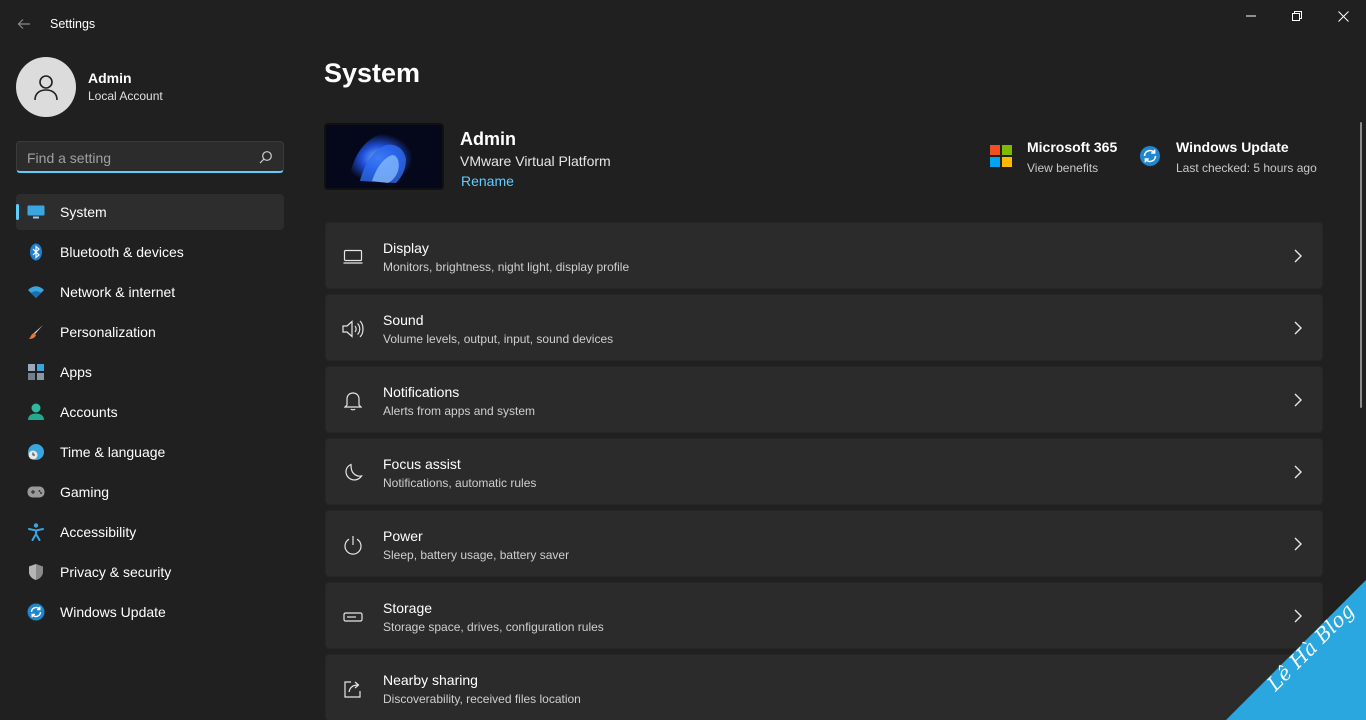  What do you see at coordinates (85, 492) in the screenshot?
I see `sidebar-item-label: Gaming` at bounding box center [85, 492].